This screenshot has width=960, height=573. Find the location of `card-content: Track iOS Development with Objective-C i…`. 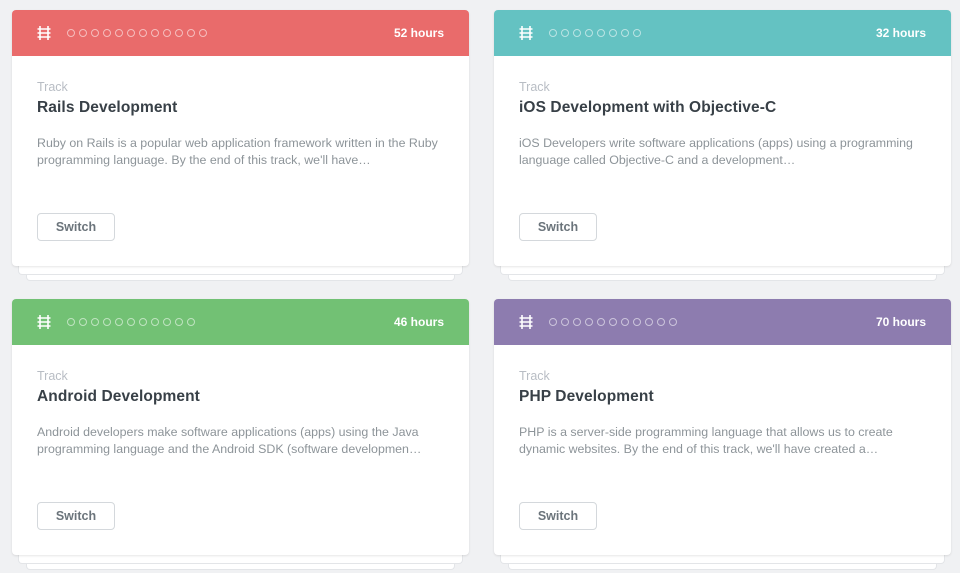

card-content: Track iOS Development with Objective-C i… is located at coordinates (722, 112).